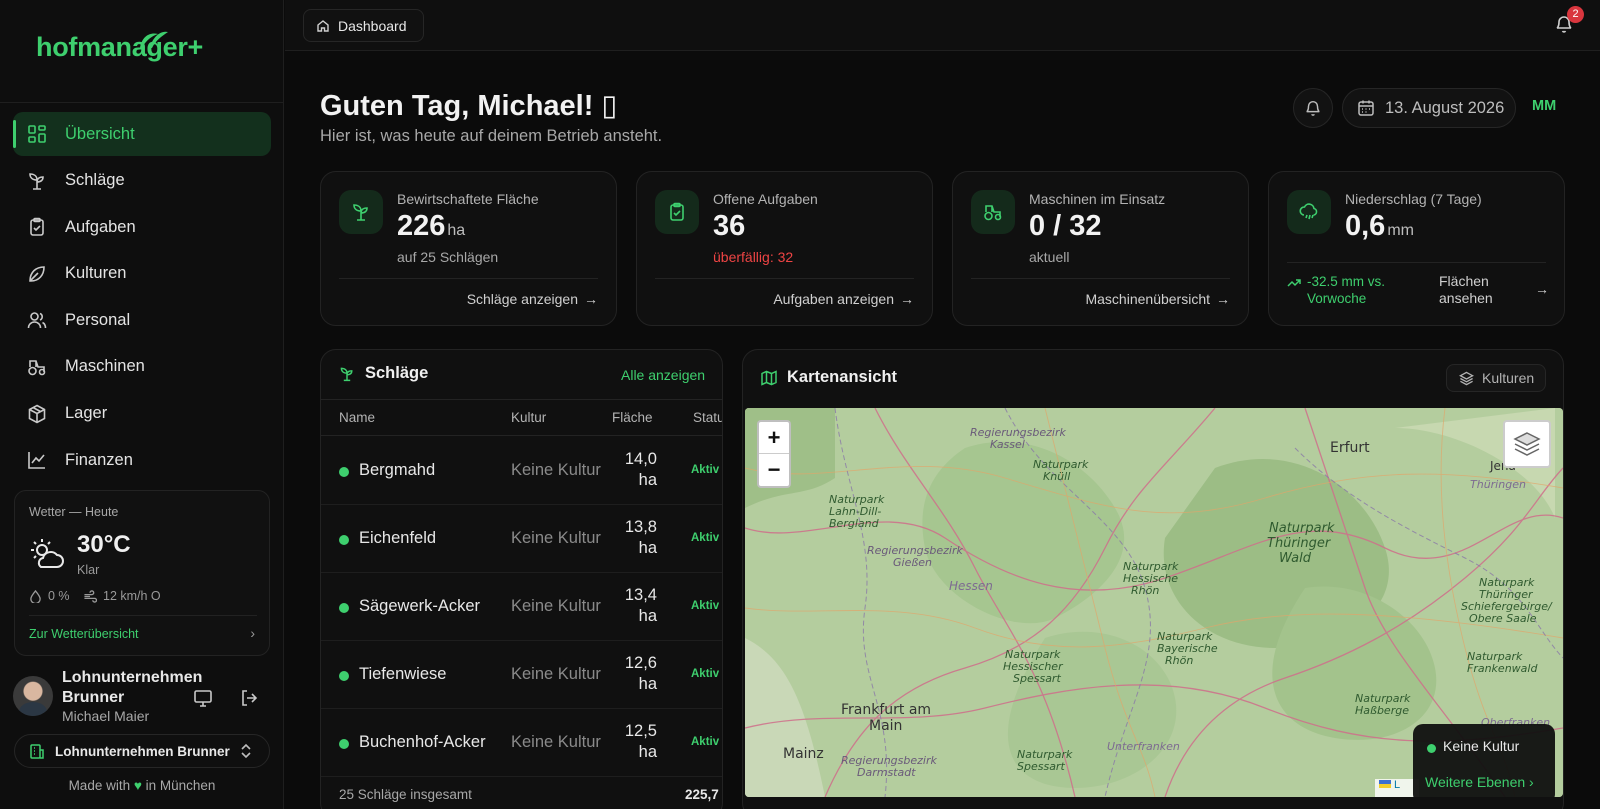 The height and width of the screenshot is (809, 1600). Describe the element at coordinates (1385, 784) in the screenshot. I see `flag-icon` at that location.